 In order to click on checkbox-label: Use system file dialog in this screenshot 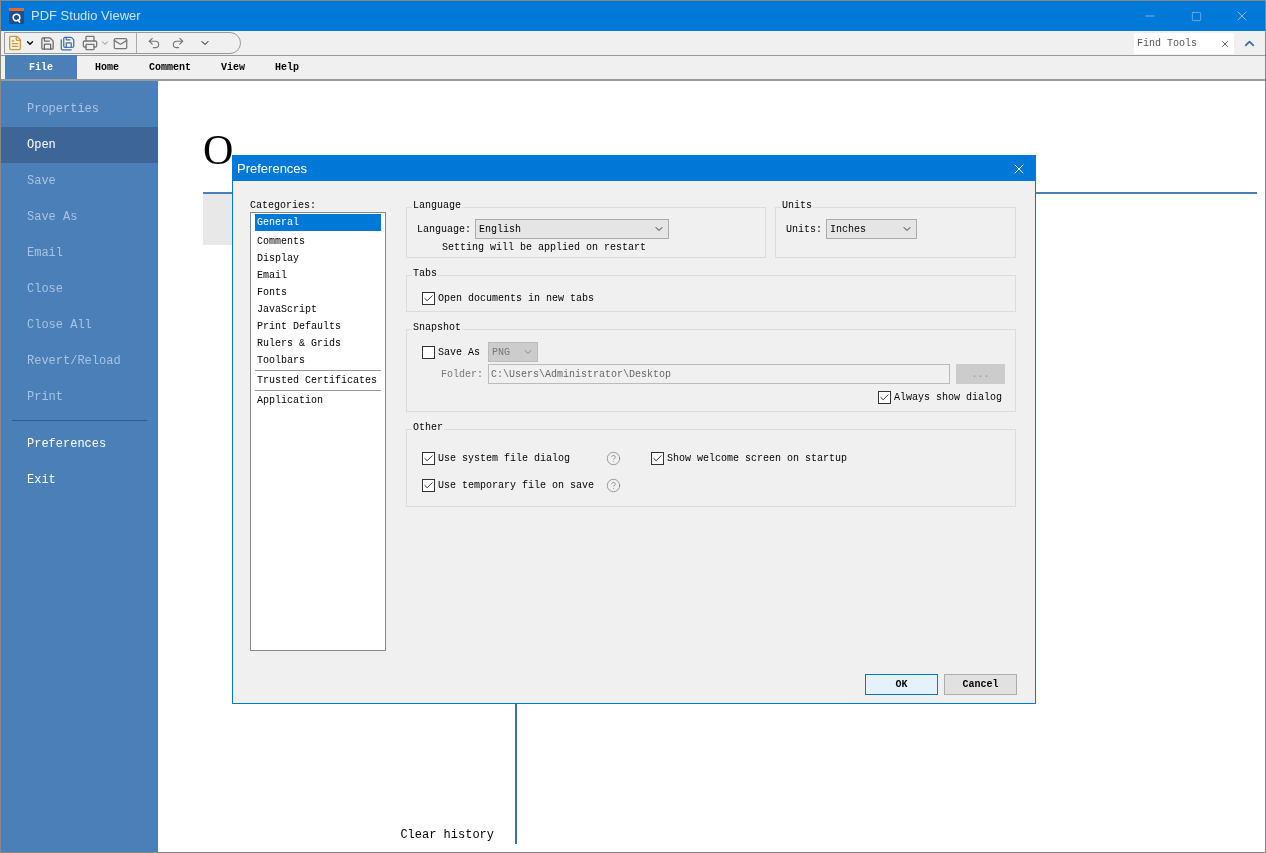, I will do `click(504, 459)`.